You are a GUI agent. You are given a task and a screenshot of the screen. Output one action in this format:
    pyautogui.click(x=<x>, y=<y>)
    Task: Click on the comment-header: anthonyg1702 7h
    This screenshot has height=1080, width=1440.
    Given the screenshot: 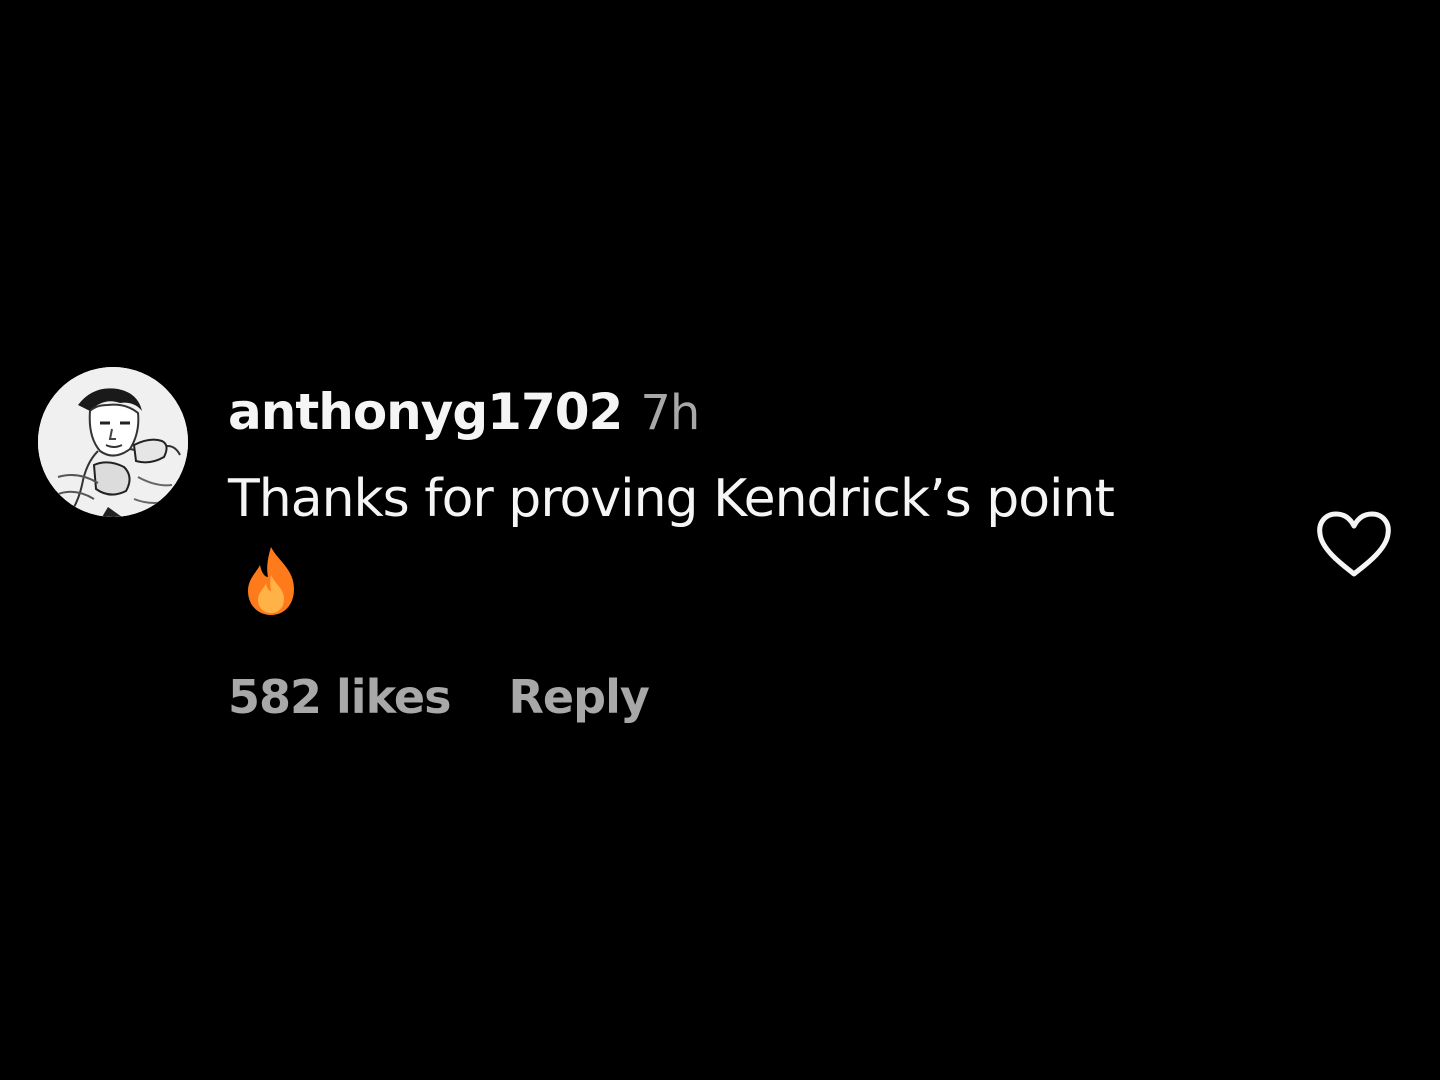 What is the action you would take?
    pyautogui.click(x=464, y=415)
    